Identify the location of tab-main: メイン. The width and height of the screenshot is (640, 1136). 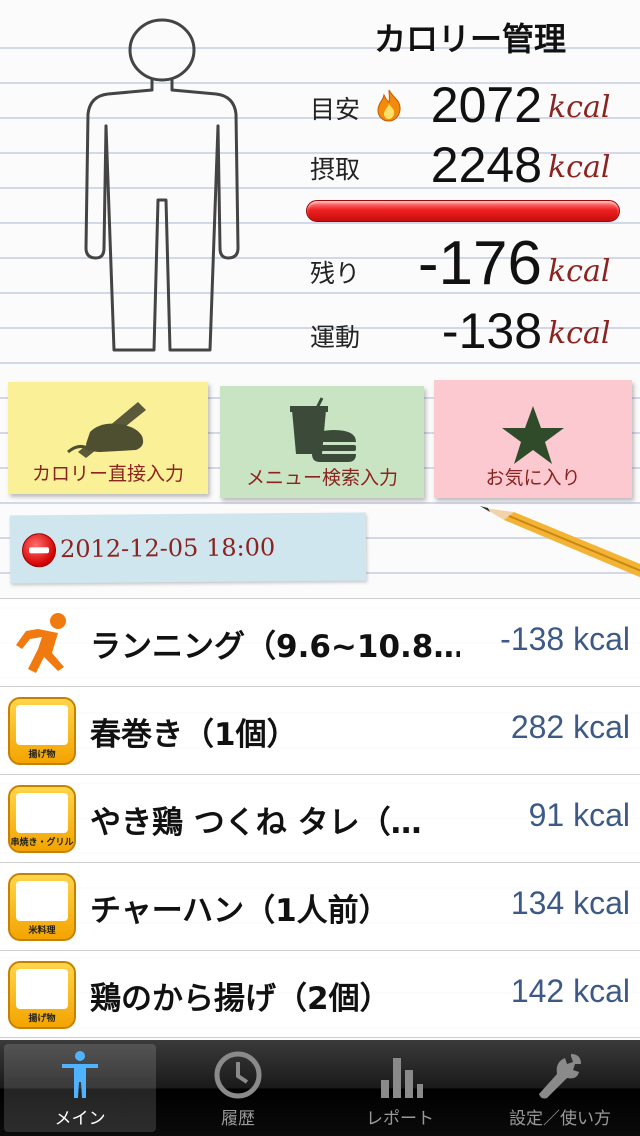
(80, 1088).